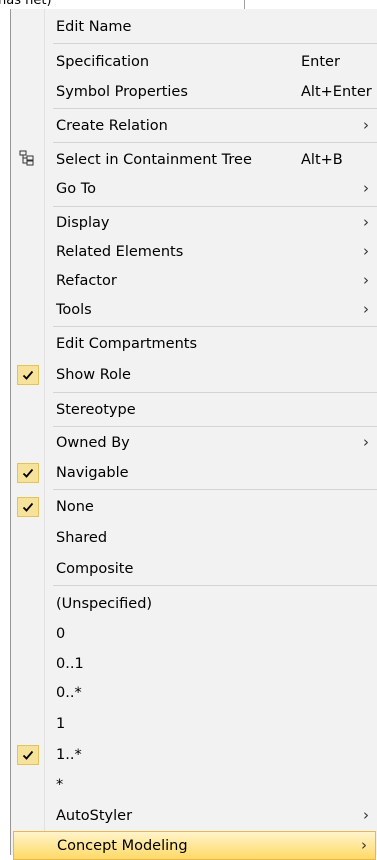 The width and height of the screenshot is (377, 860). What do you see at coordinates (194, 506) in the screenshot?
I see `menu-item-none: None` at bounding box center [194, 506].